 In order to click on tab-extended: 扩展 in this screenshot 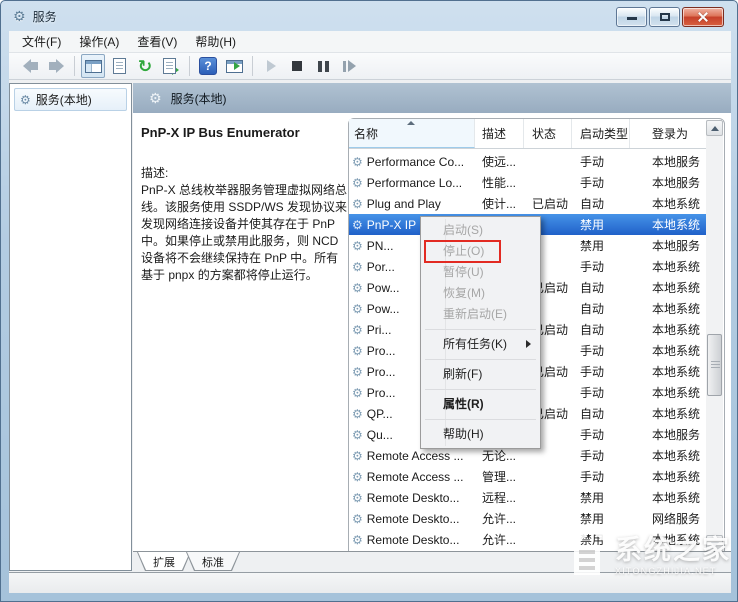, I will do `click(164, 561)`.